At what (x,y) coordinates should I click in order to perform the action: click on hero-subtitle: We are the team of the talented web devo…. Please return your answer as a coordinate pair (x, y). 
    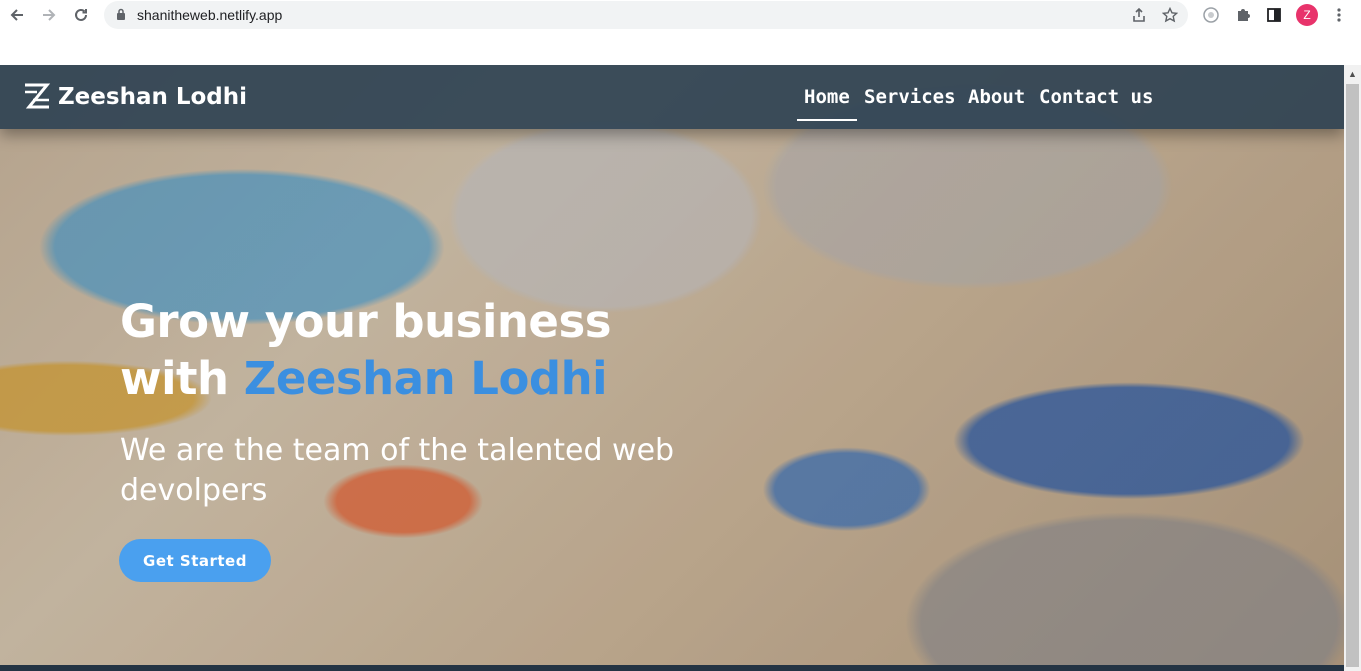
    Looking at the image, I should click on (397, 470).